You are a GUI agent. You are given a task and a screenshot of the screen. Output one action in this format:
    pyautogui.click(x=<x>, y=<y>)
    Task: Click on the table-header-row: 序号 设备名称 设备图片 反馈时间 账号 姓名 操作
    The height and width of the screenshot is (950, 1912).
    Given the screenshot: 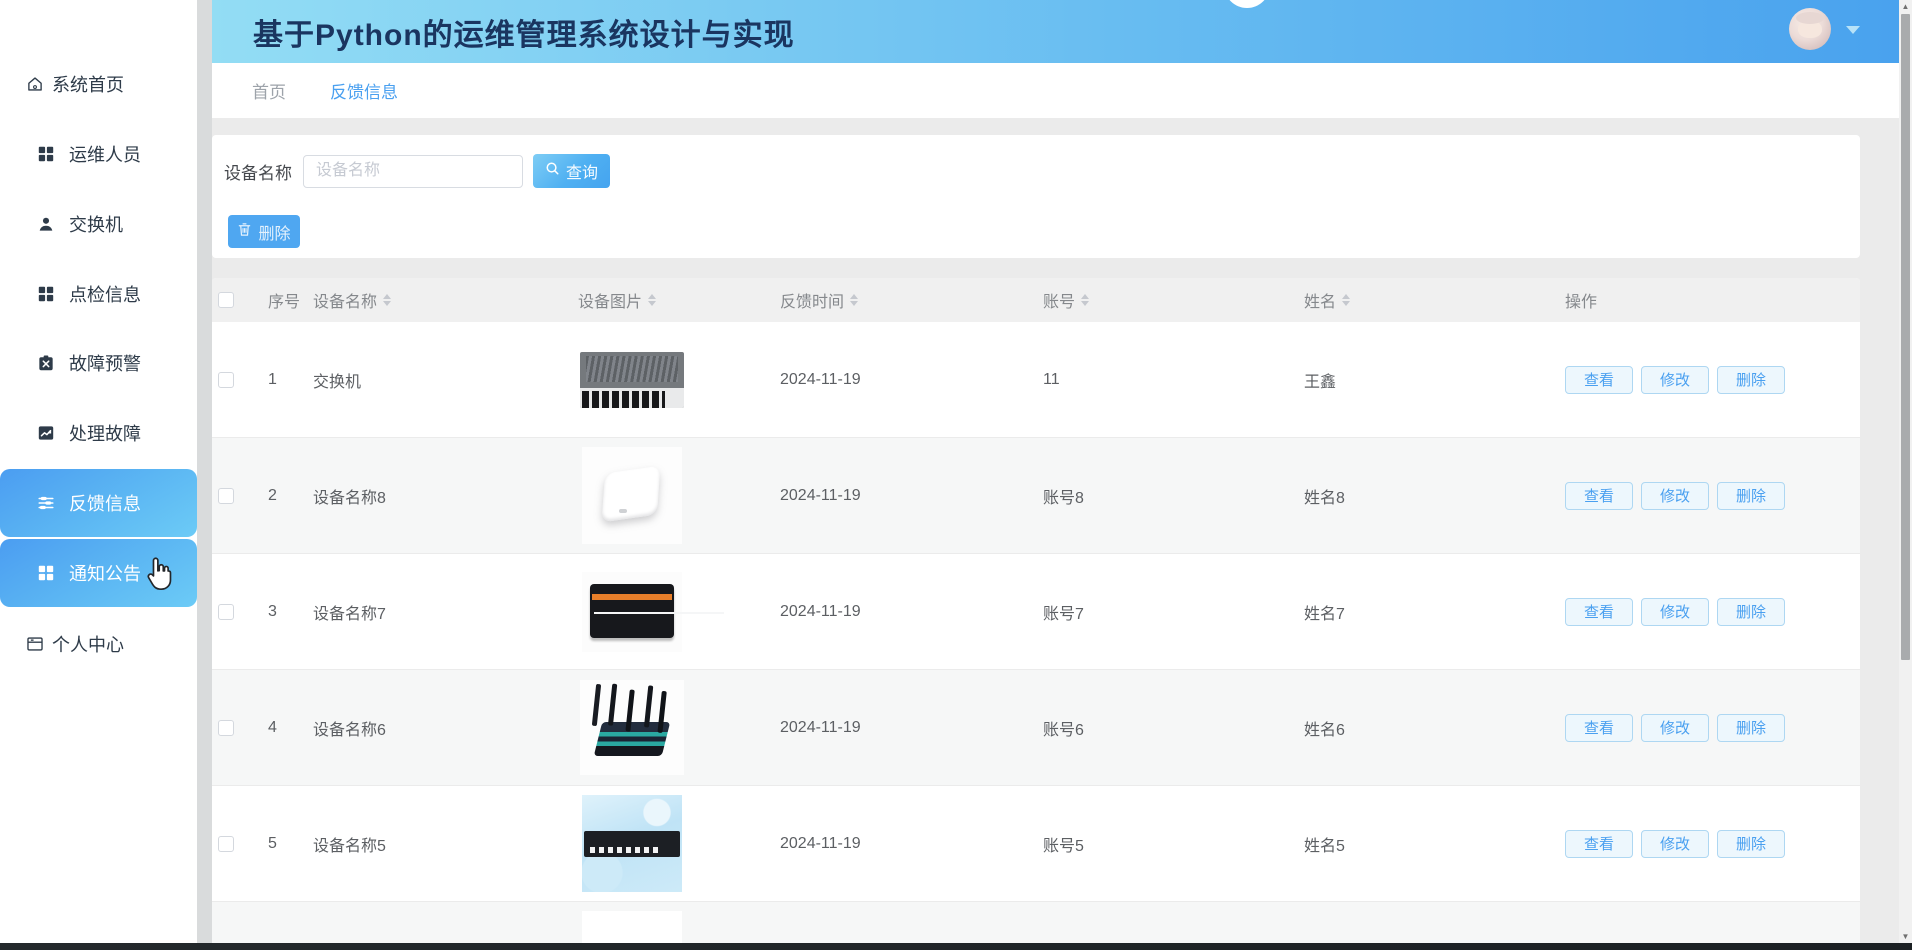 What is the action you would take?
    pyautogui.click(x=1036, y=300)
    